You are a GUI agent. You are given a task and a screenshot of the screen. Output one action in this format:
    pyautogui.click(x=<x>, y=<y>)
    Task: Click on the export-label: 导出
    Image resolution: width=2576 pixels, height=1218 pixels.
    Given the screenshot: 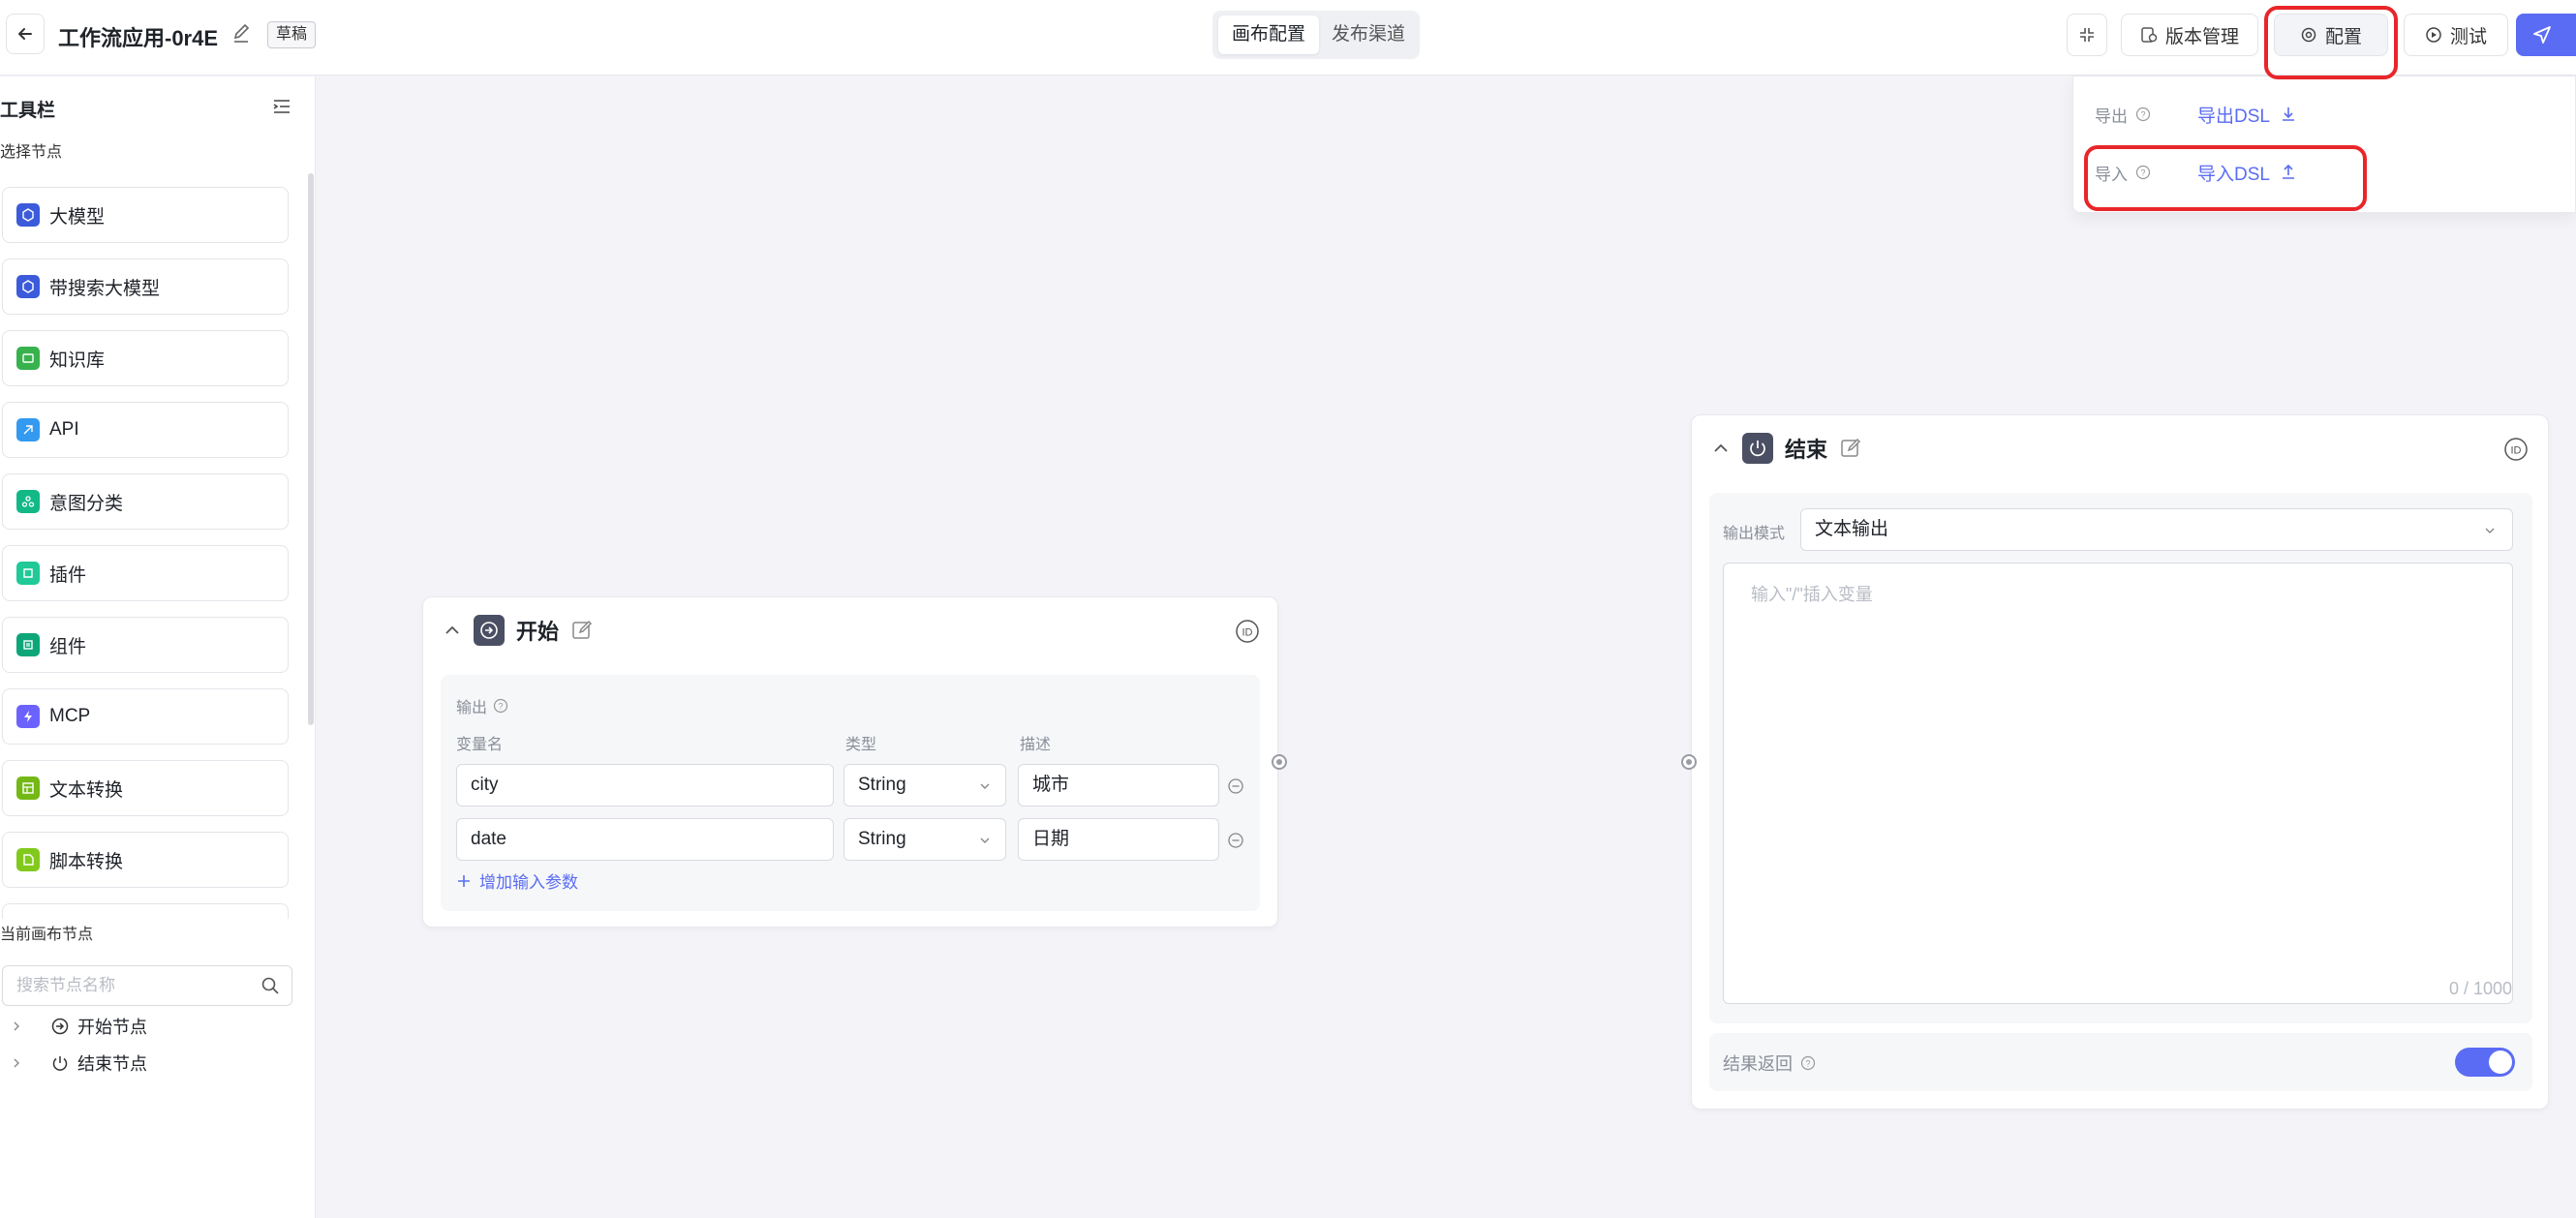 What is the action you would take?
    pyautogui.click(x=2111, y=116)
    